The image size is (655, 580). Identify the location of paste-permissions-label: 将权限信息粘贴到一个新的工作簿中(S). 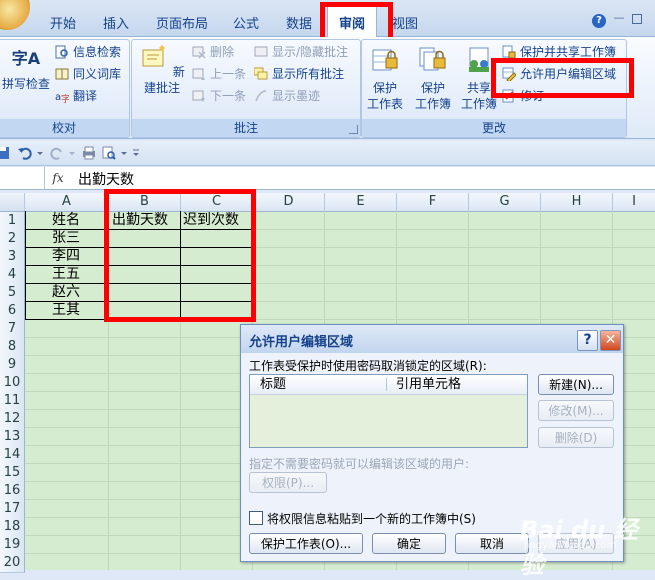
(371, 518).